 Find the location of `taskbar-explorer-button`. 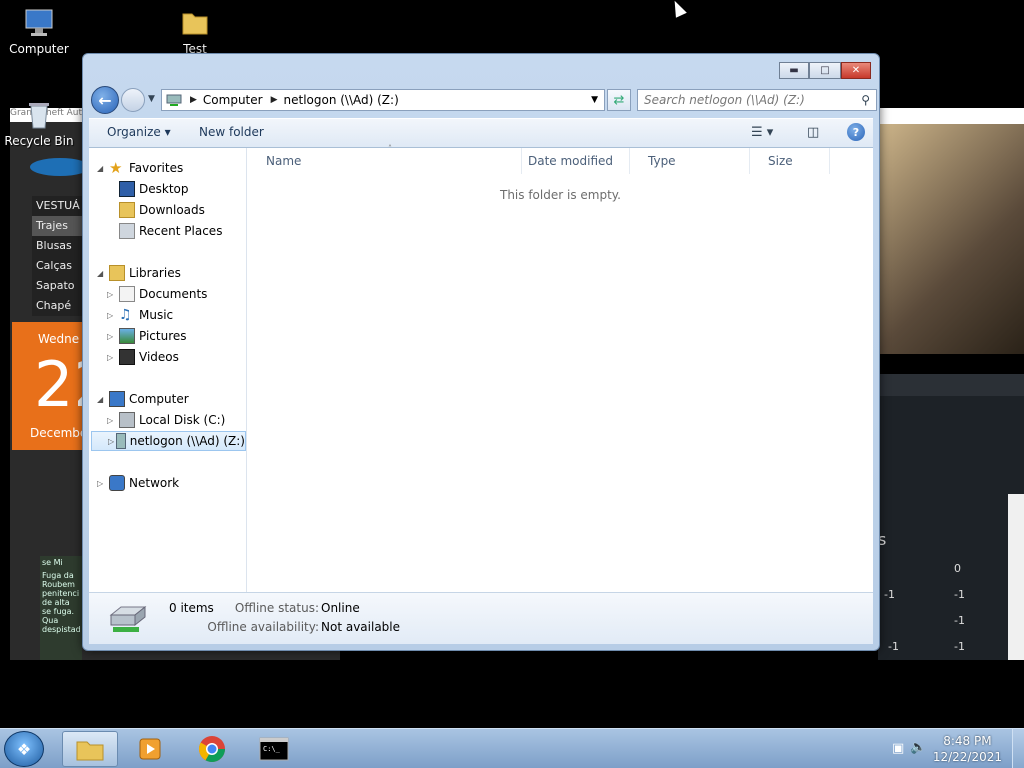

taskbar-explorer-button is located at coordinates (90, 749).